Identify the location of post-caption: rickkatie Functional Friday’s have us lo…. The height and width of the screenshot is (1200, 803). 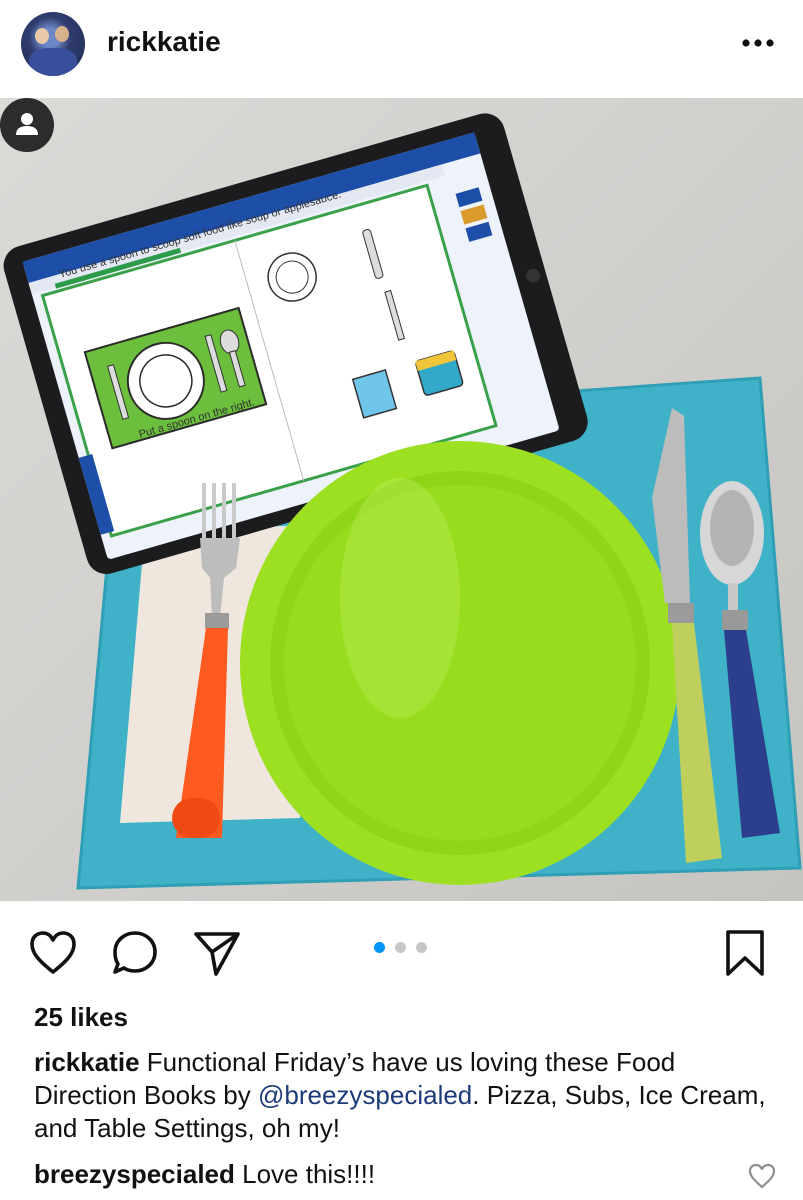
(404, 1095).